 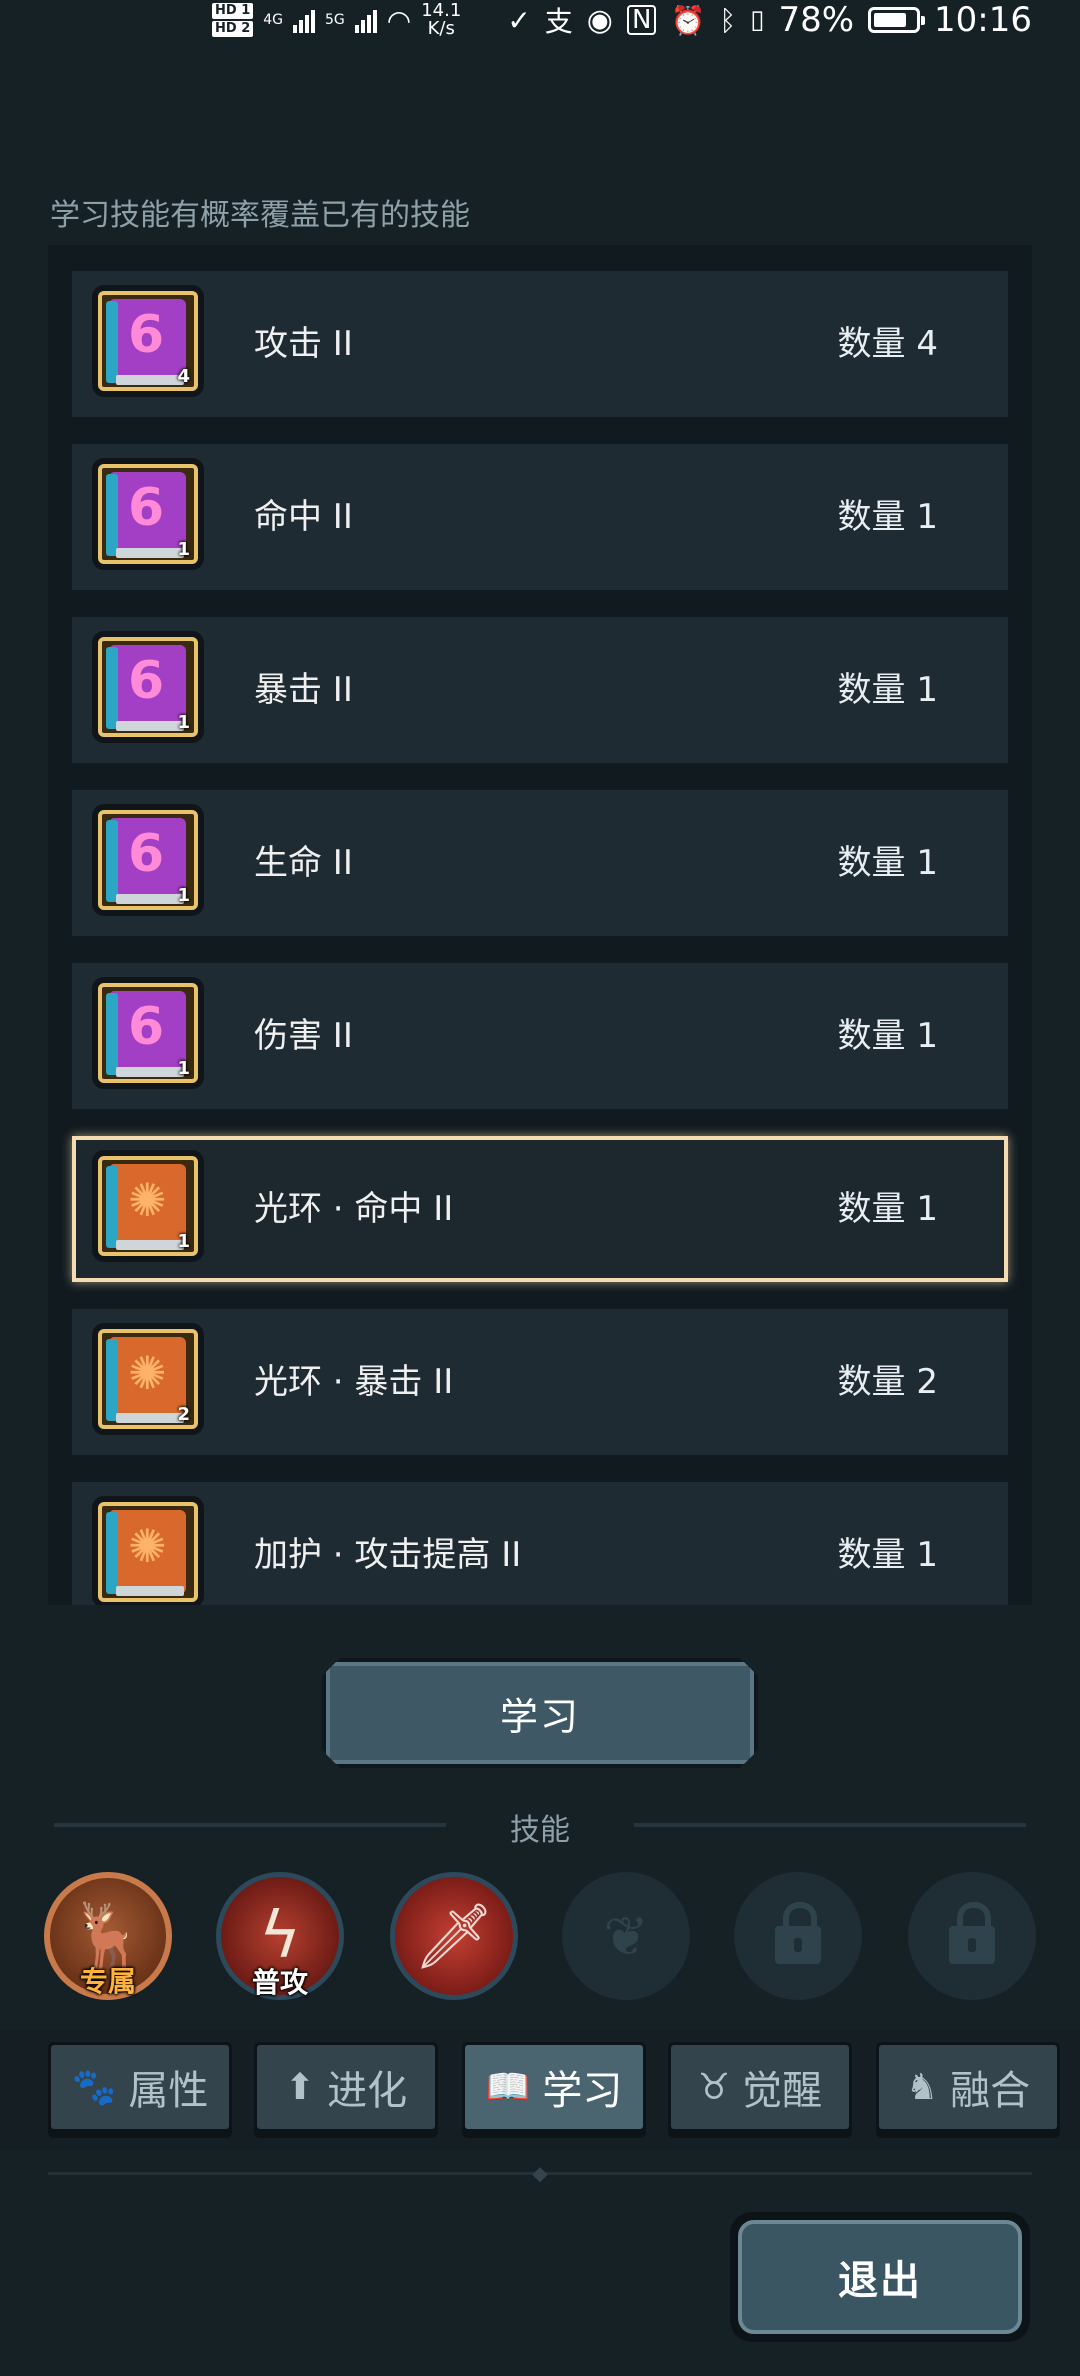 What do you see at coordinates (354, 1382) in the screenshot?
I see `skill-book-name: 光环 · 暴击 II` at bounding box center [354, 1382].